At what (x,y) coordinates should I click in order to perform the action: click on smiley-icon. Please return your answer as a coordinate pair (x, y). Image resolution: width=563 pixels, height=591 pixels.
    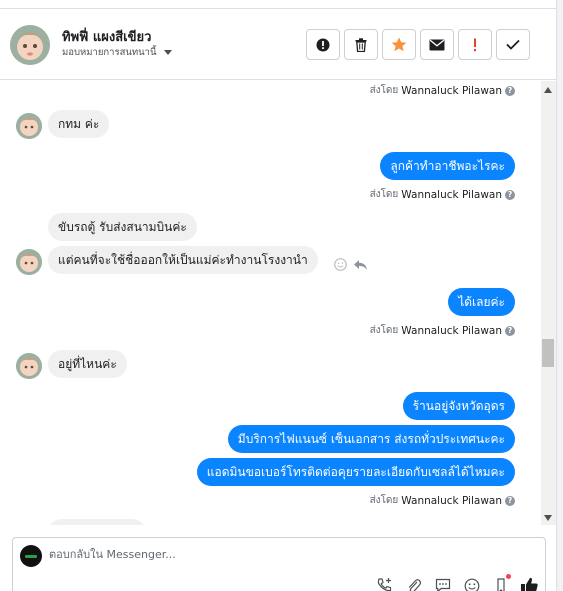
    Looking at the image, I should click on (471, 584).